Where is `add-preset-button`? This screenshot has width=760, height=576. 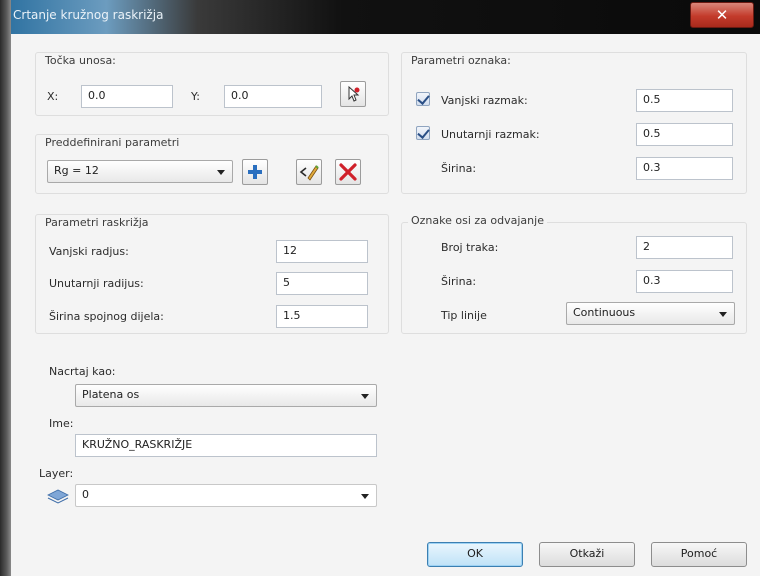 add-preset-button is located at coordinates (255, 172).